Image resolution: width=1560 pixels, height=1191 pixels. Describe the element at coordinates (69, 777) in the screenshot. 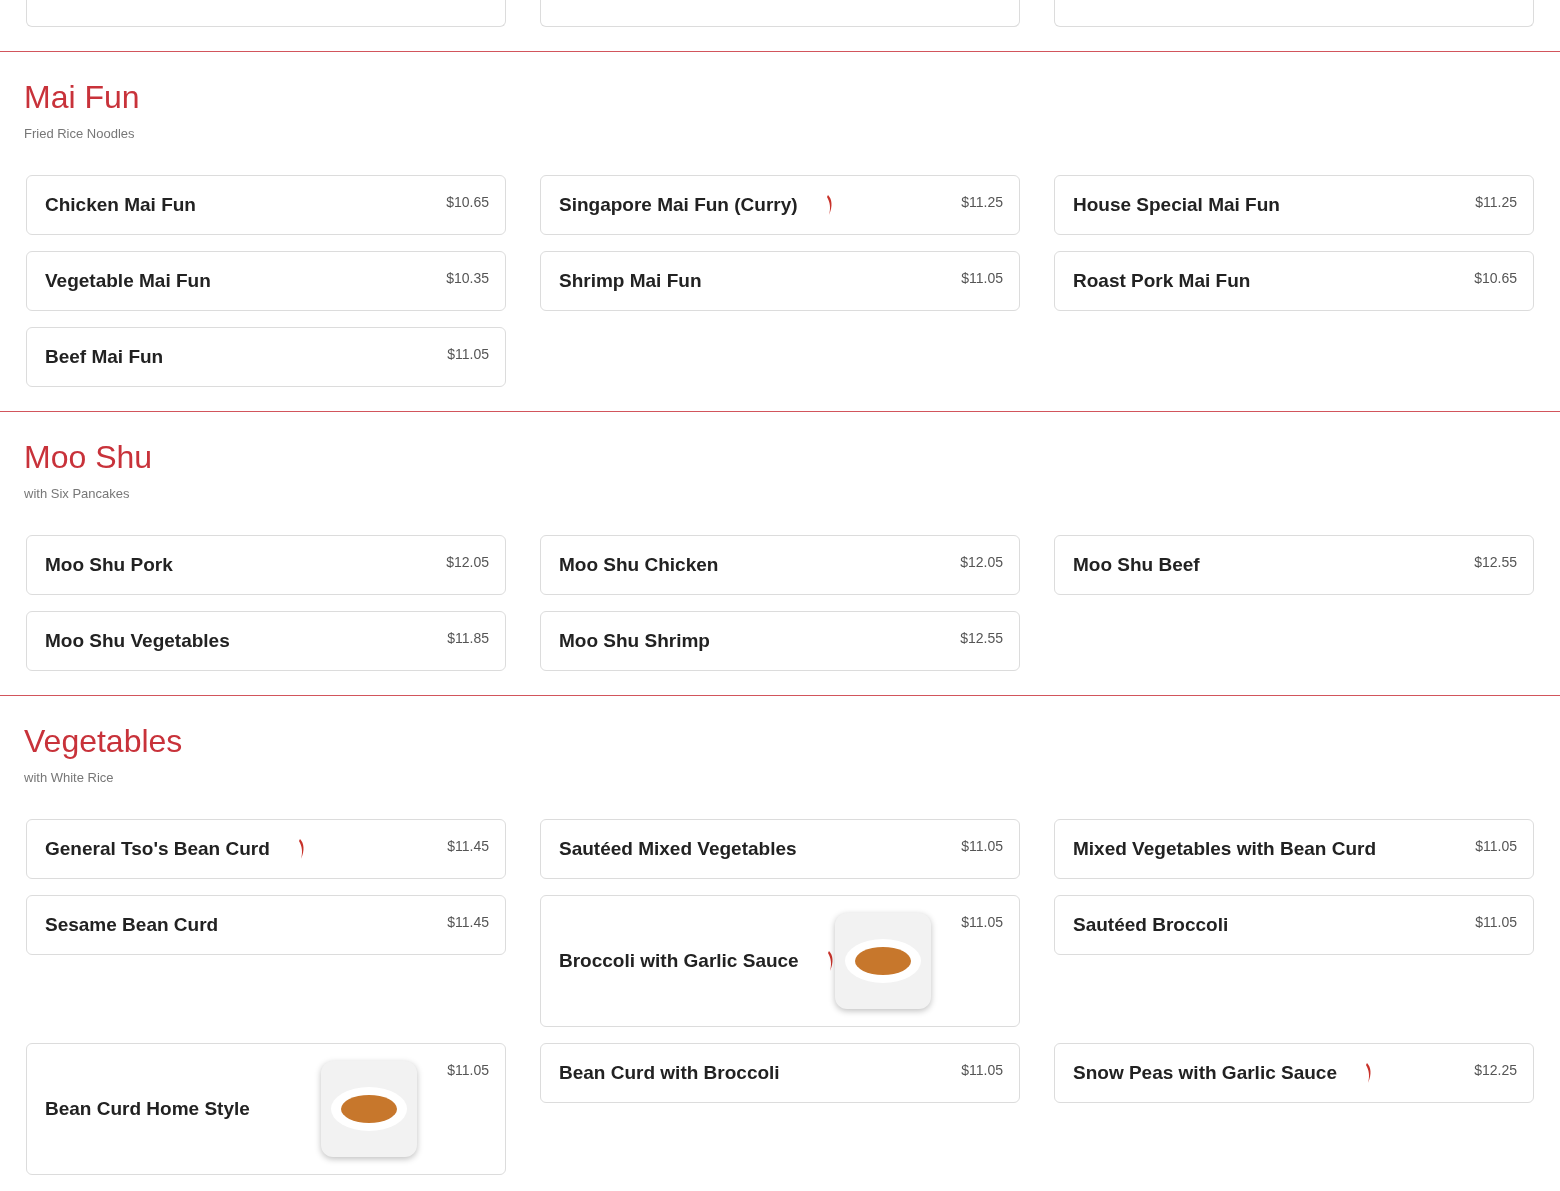

I see `section-subtitle: with White Rice` at that location.